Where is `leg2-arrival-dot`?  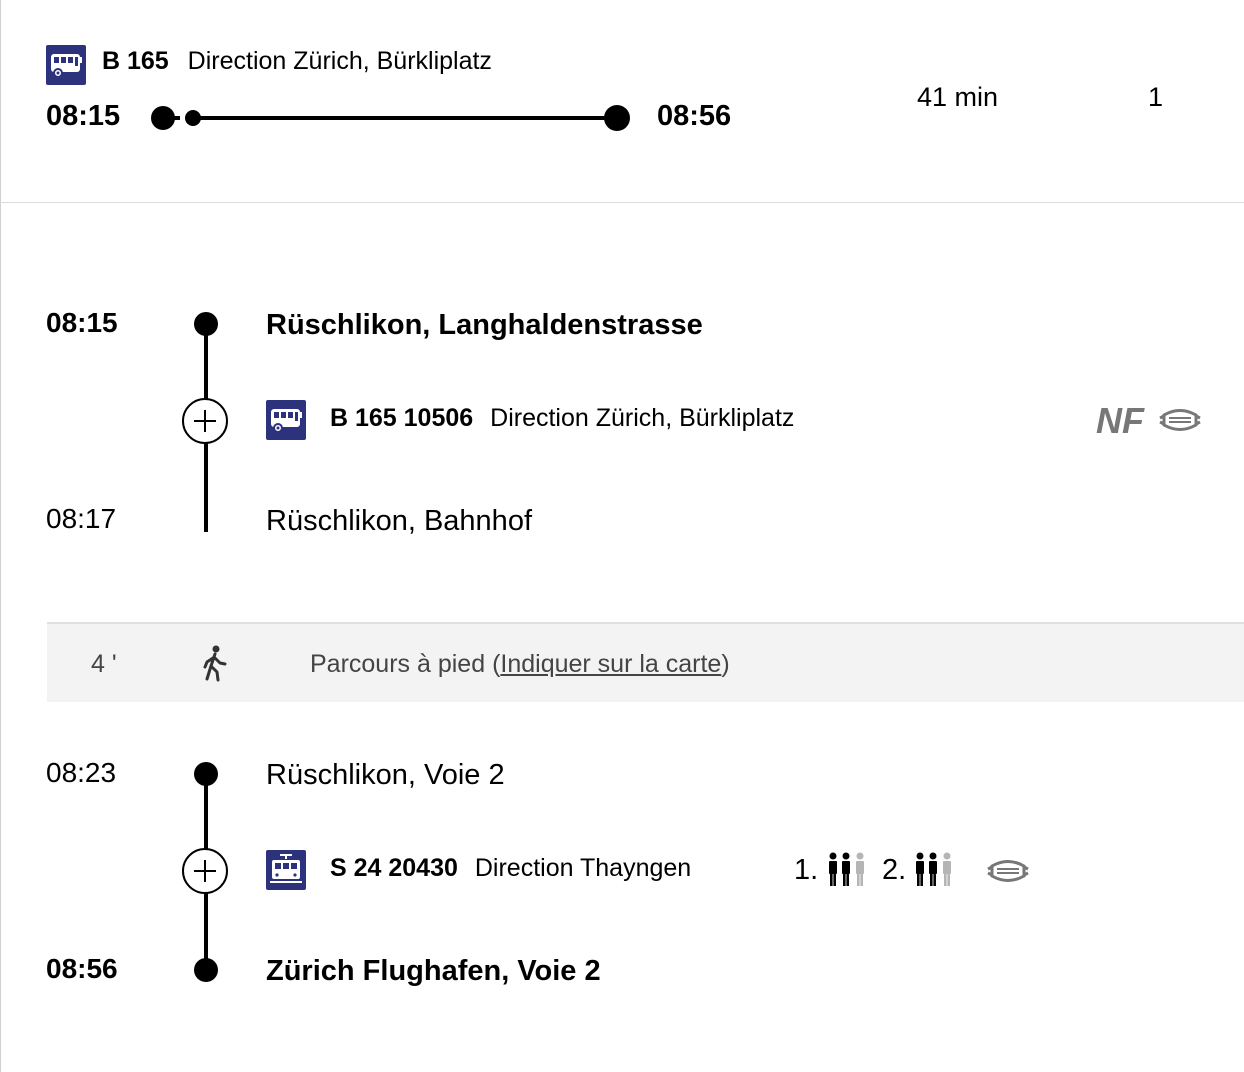
leg2-arrival-dot is located at coordinates (206, 970).